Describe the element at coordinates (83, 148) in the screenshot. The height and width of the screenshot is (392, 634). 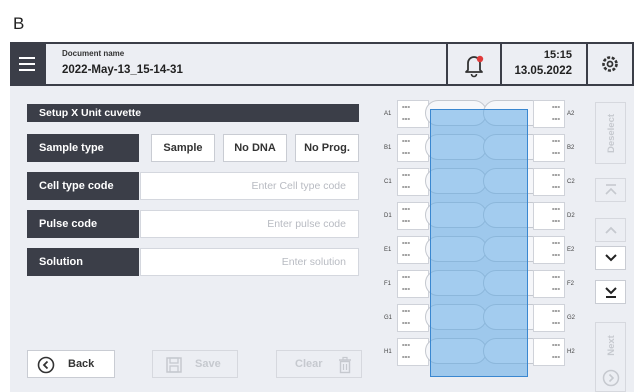
I see `sample-type-label: Sample type` at that location.